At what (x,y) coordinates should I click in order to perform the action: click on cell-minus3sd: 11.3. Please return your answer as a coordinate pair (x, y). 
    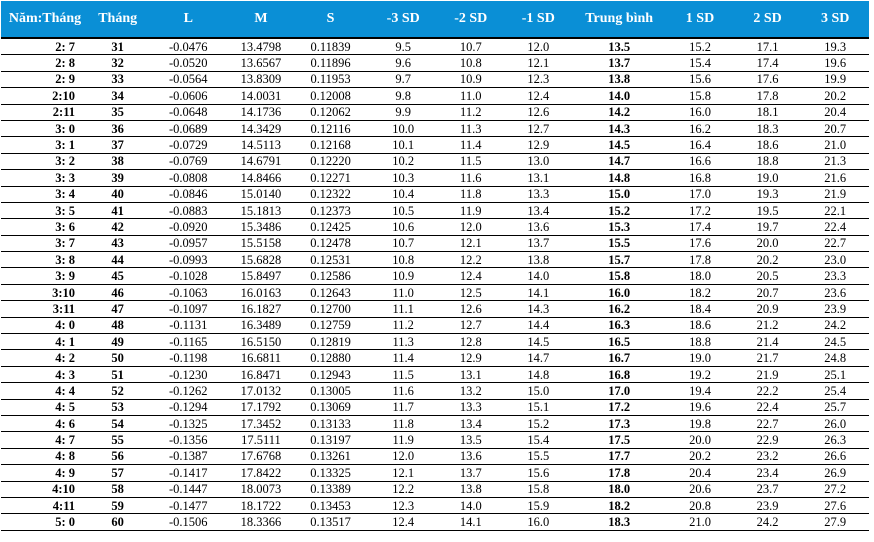
    Looking at the image, I should click on (403, 342).